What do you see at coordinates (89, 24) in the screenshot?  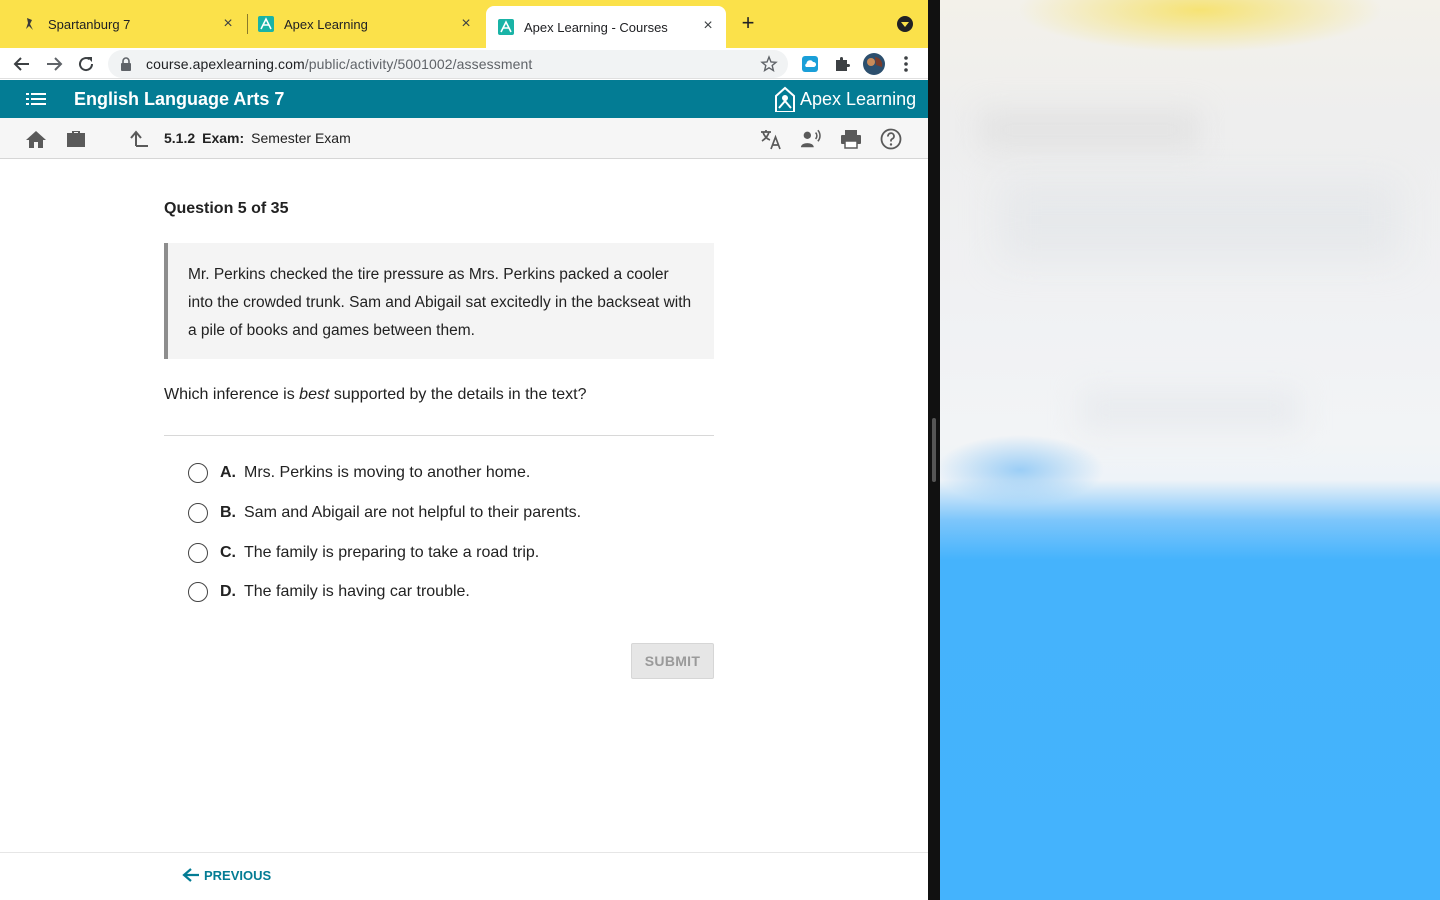 I see `tab-title: Spartanburg 7` at bounding box center [89, 24].